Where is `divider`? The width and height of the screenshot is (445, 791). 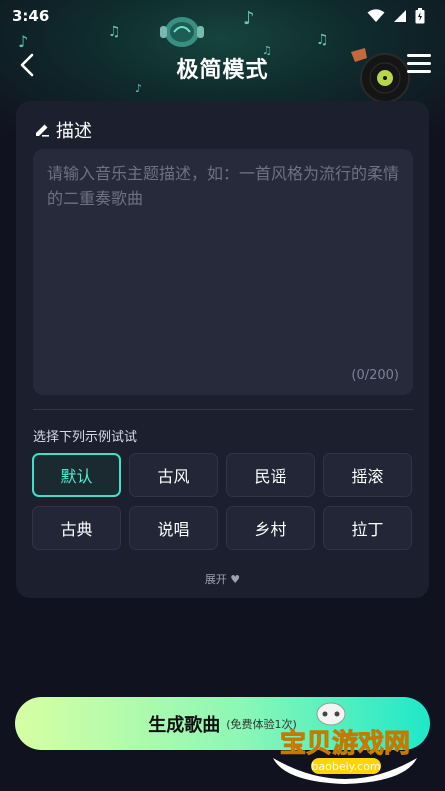 divider is located at coordinates (223, 409).